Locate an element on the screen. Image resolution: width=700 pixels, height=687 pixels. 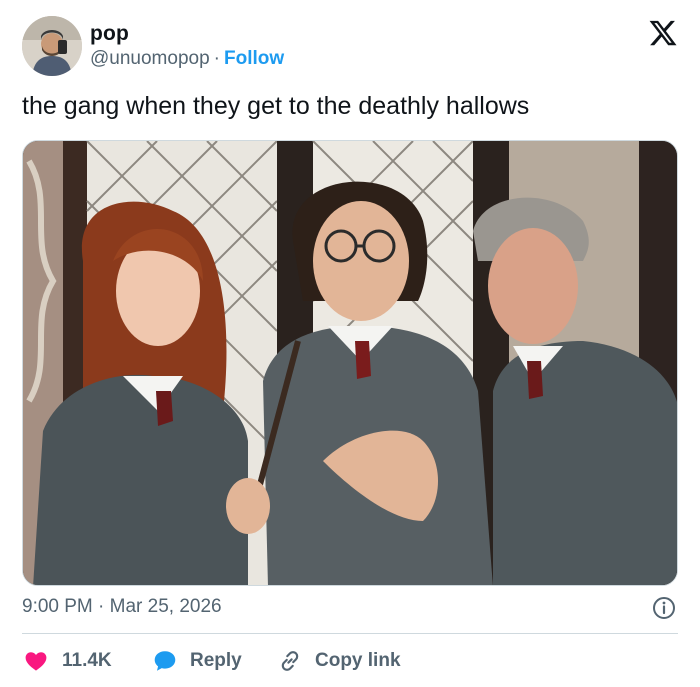
divider is located at coordinates (350, 633).